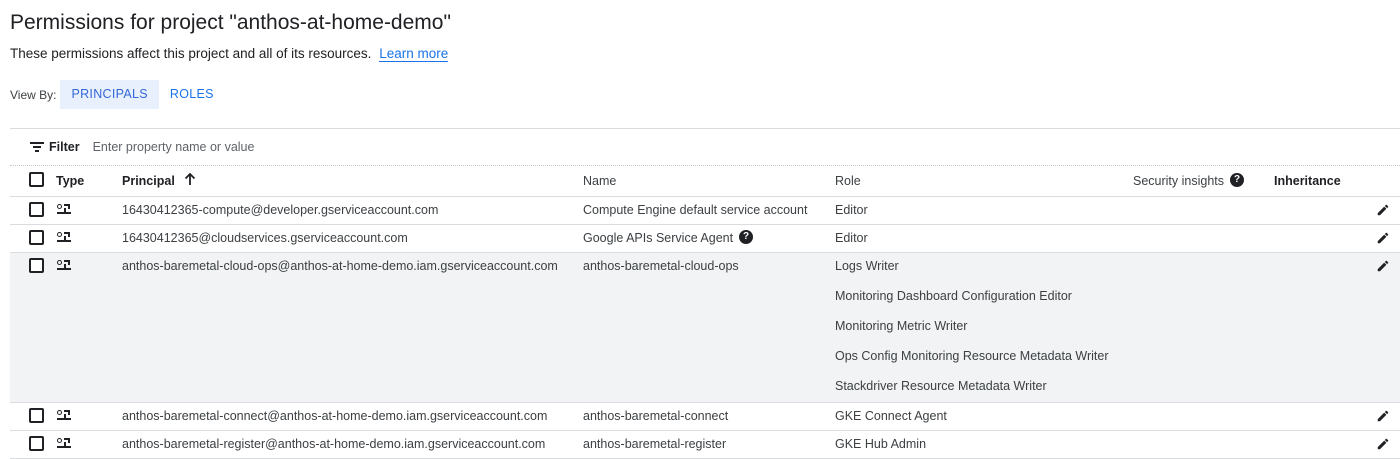 This screenshot has width=1400, height=459. What do you see at coordinates (901, 325) in the screenshot?
I see `role-item: Monitoring Metric Writer` at bounding box center [901, 325].